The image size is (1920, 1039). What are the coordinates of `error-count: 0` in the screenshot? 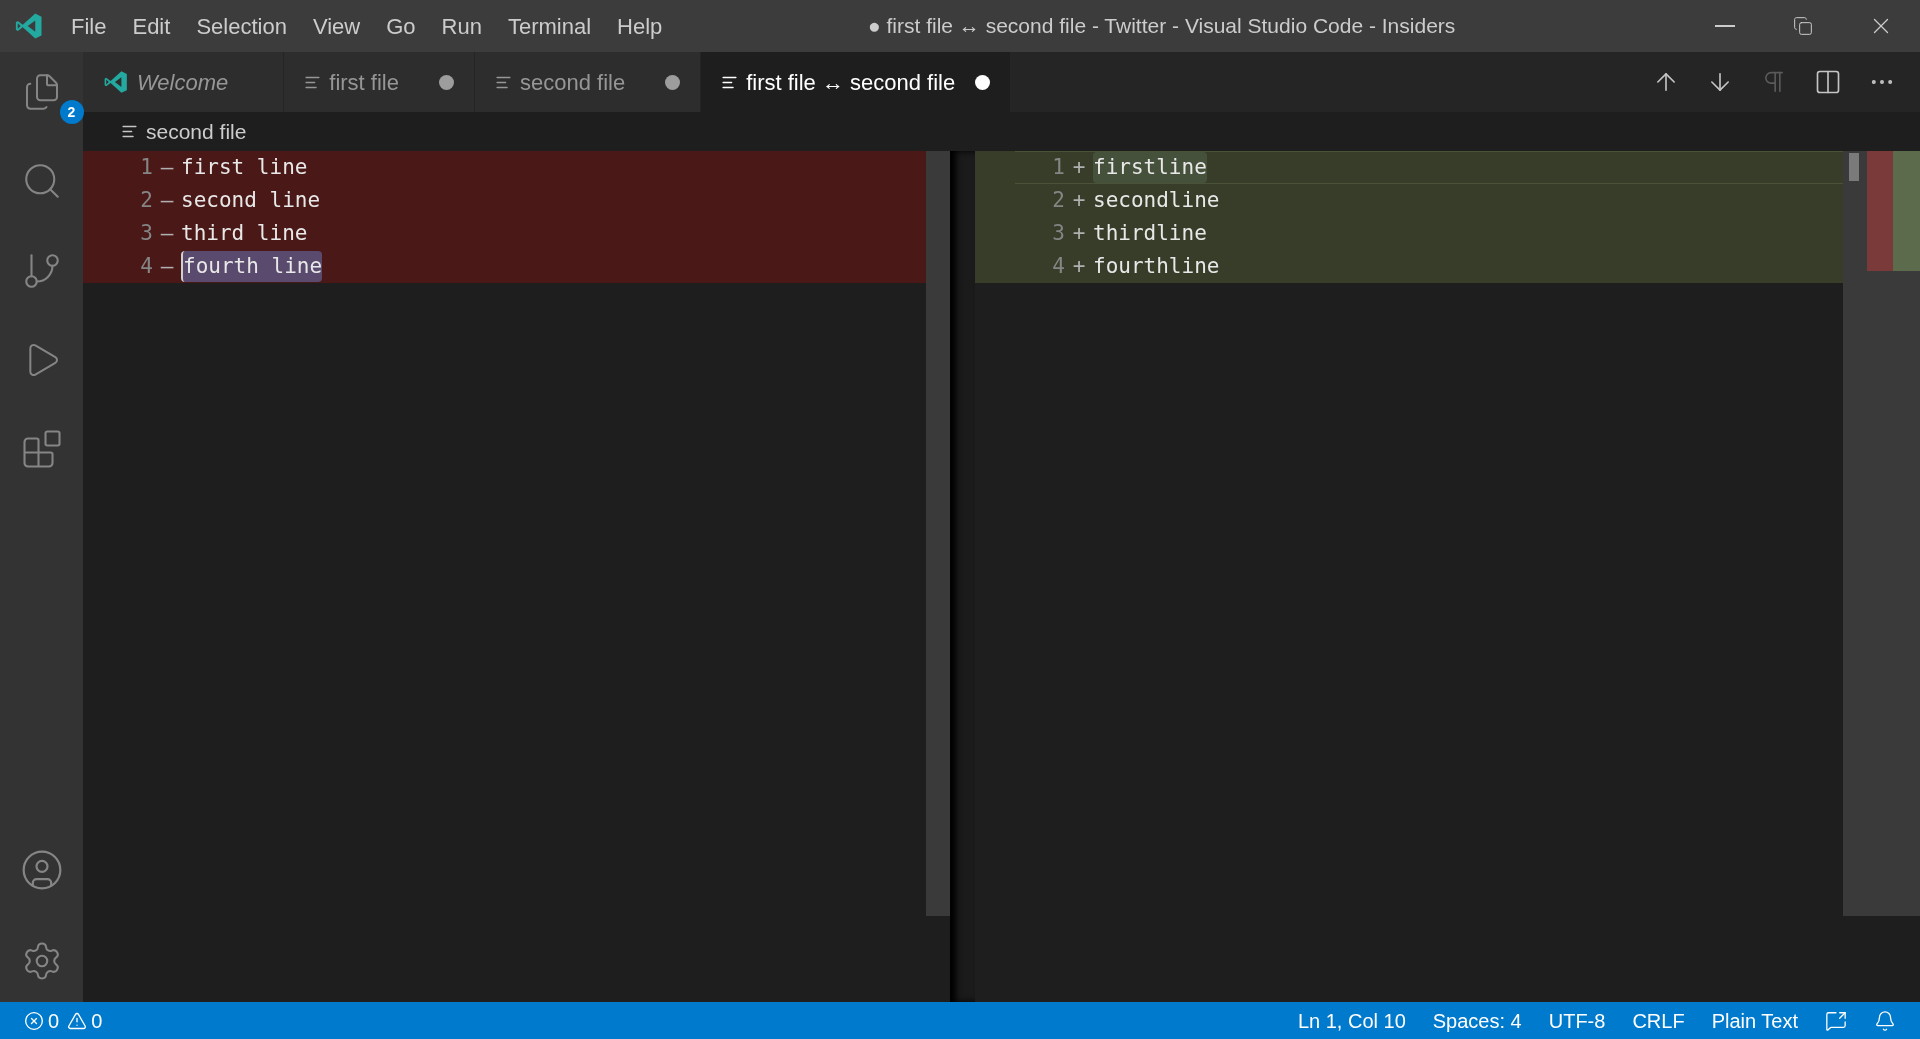 It's located at (54, 1020).